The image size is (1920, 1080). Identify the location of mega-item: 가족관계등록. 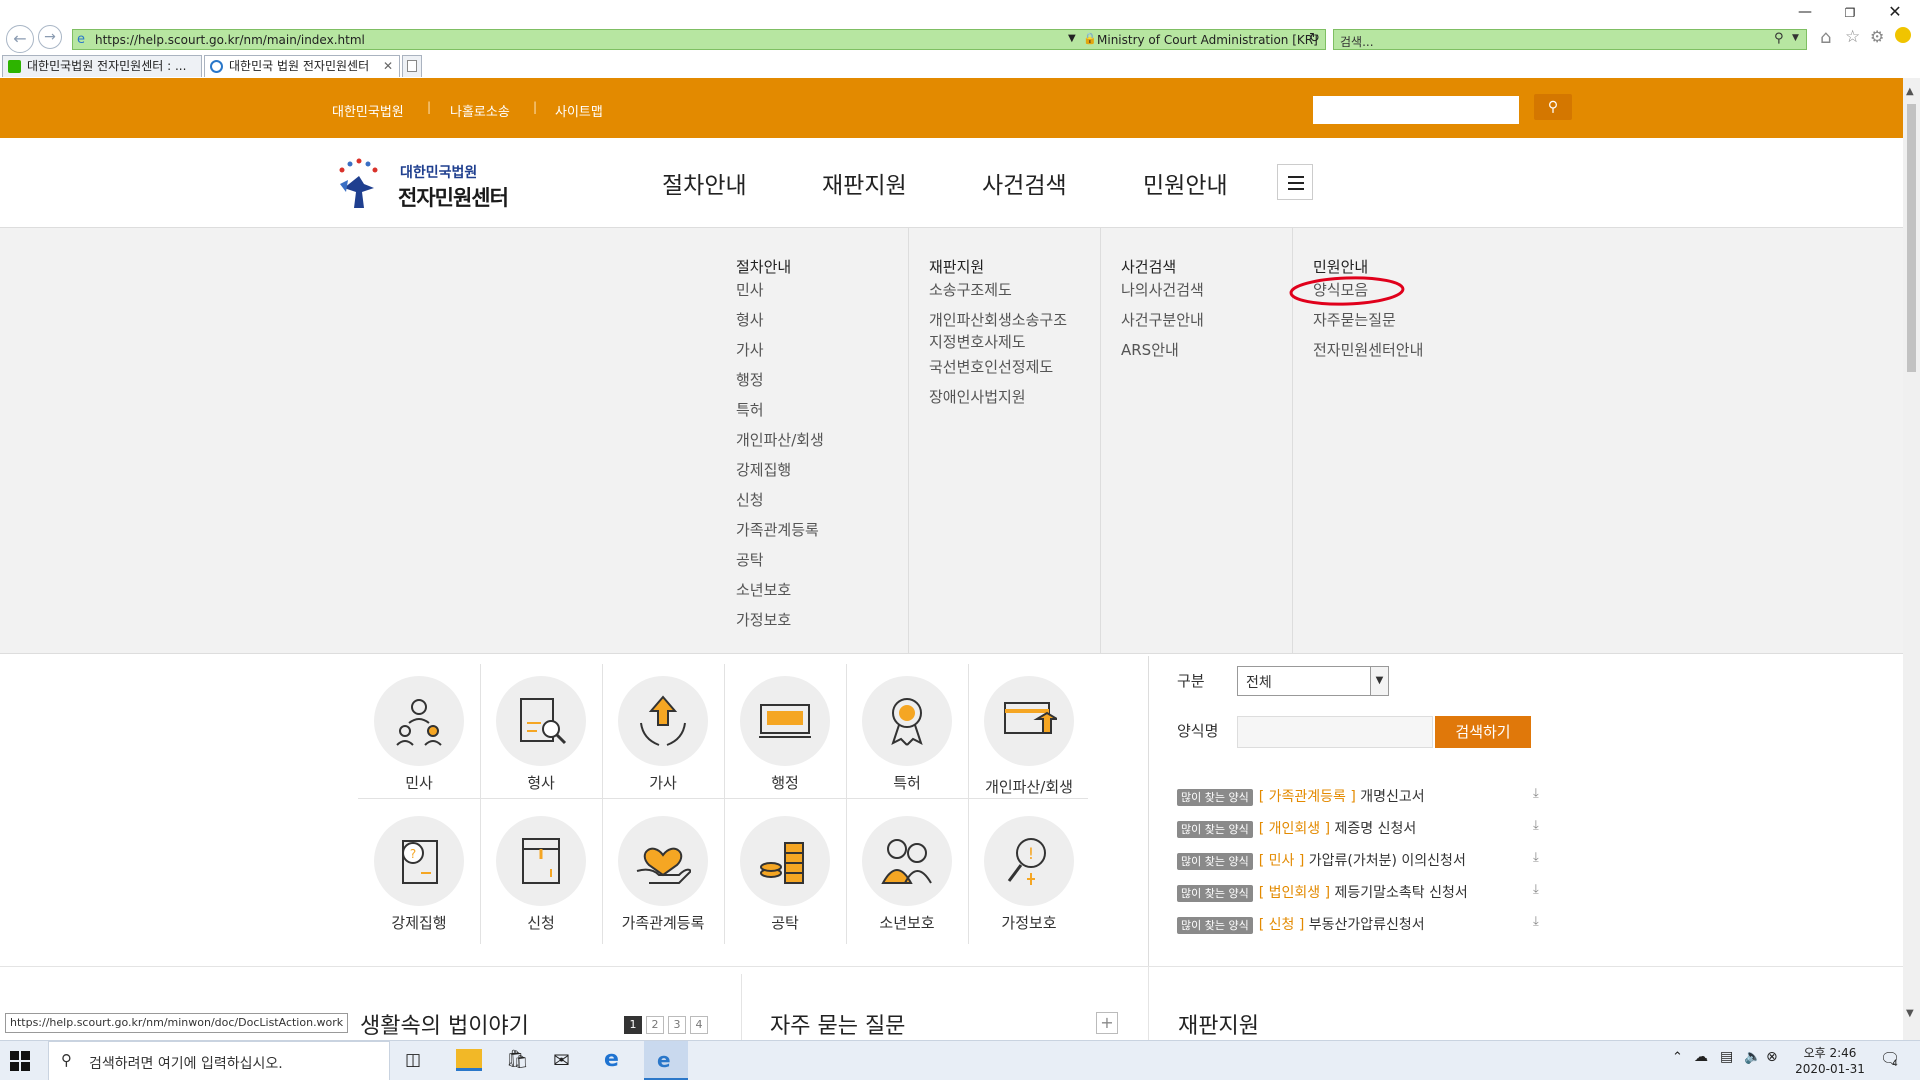
(777, 530).